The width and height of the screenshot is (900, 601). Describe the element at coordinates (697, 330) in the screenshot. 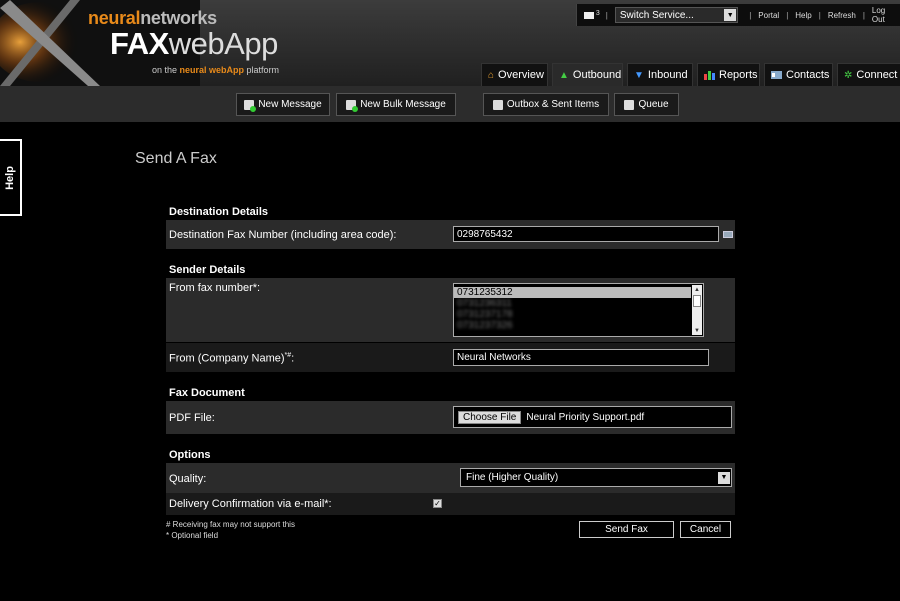

I see `scroll-down-icon: ▼` at that location.